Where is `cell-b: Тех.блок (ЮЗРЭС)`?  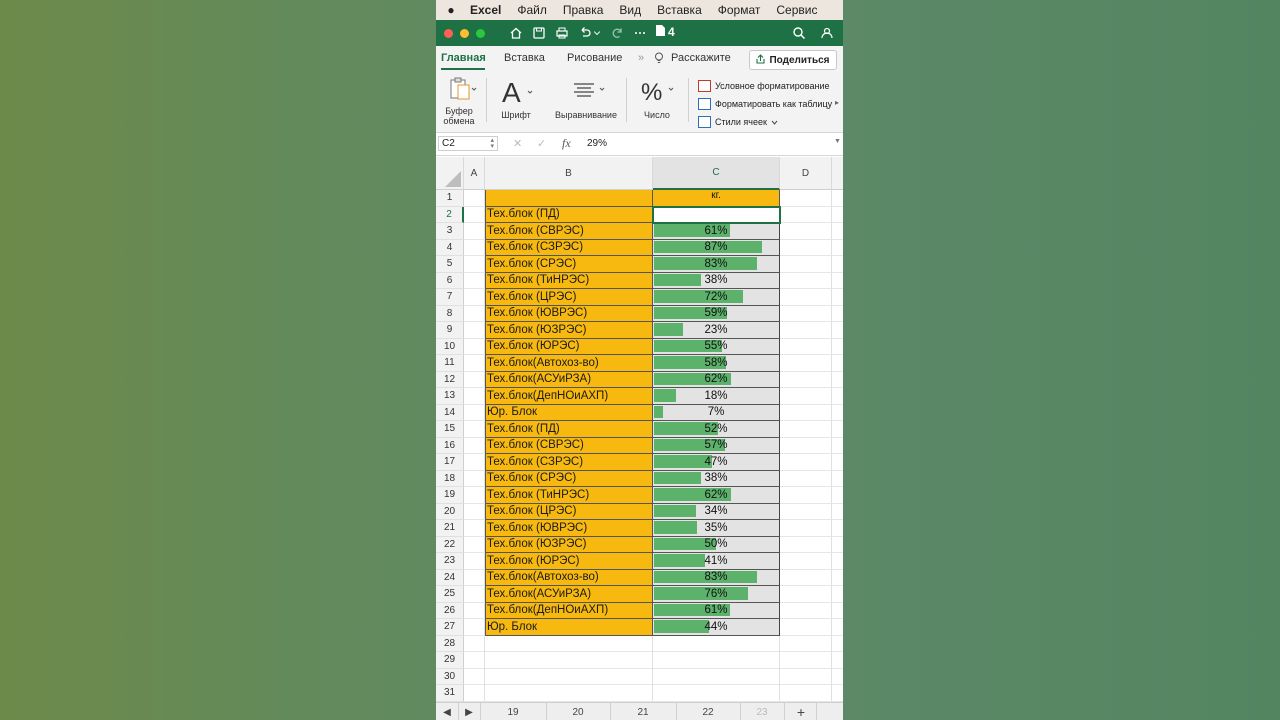 cell-b: Тех.блок (ЮЗРЭС) is located at coordinates (569, 330).